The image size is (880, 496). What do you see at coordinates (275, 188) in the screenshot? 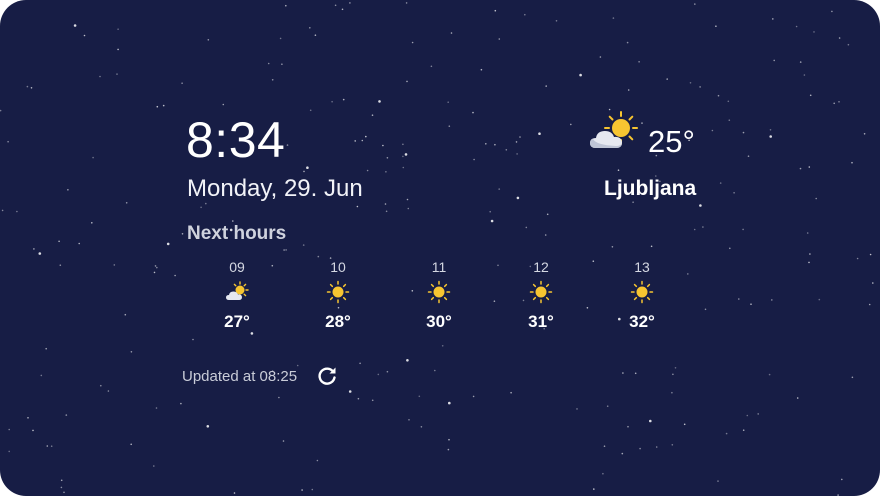
I see `clock-date: Monday, 29. Jun` at bounding box center [275, 188].